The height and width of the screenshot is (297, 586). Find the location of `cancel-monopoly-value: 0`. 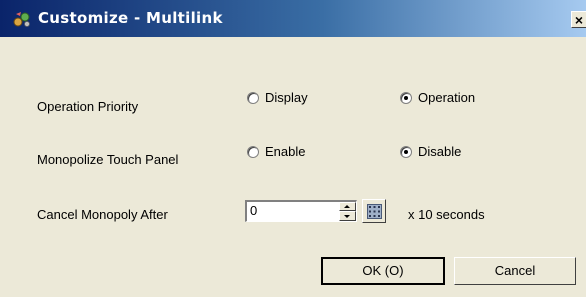

cancel-monopoly-value: 0 is located at coordinates (253, 210).